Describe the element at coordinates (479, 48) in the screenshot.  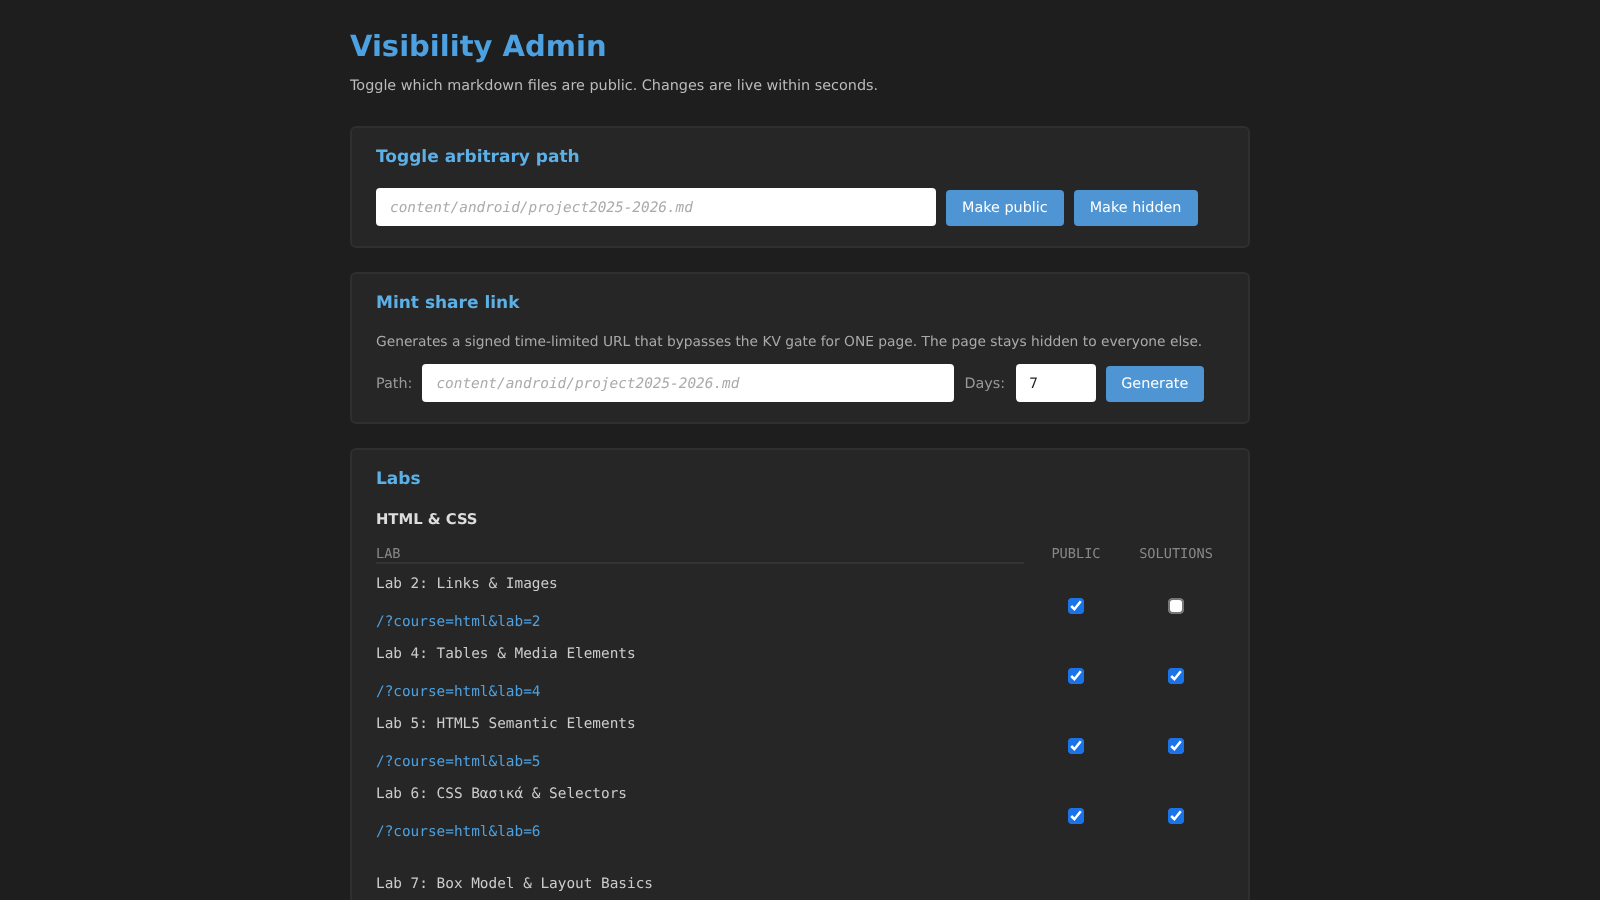
I see `page-title: Visibility Admin` at that location.